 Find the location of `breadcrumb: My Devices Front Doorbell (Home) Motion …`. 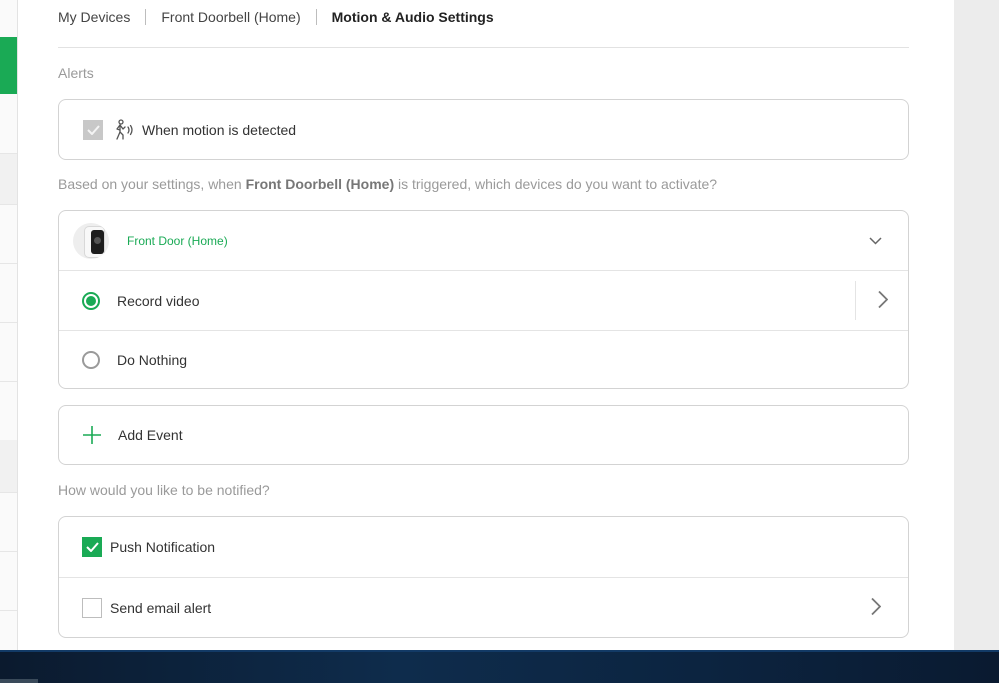

breadcrumb: My Devices Front Doorbell (Home) Motion … is located at coordinates (276, 17).